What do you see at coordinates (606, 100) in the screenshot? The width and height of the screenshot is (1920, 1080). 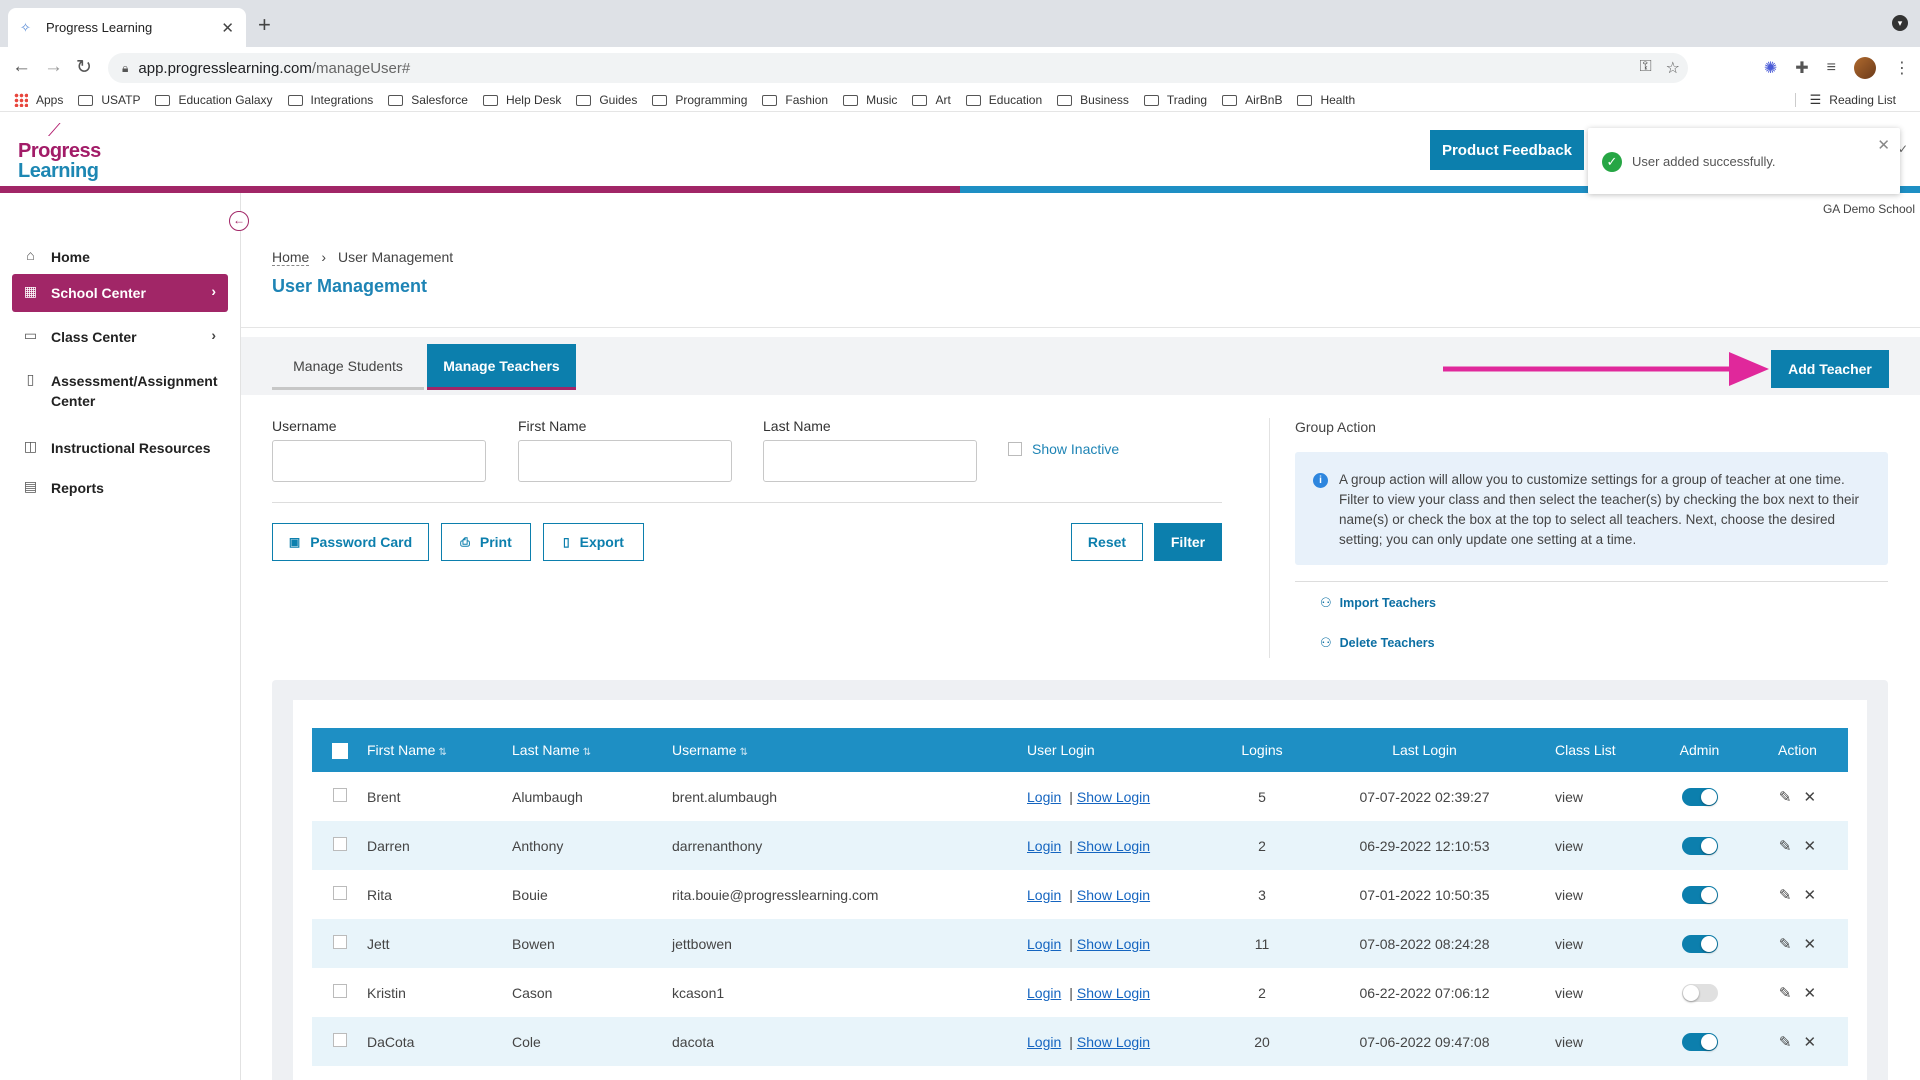 I see `bookmark-folder: Guides` at bounding box center [606, 100].